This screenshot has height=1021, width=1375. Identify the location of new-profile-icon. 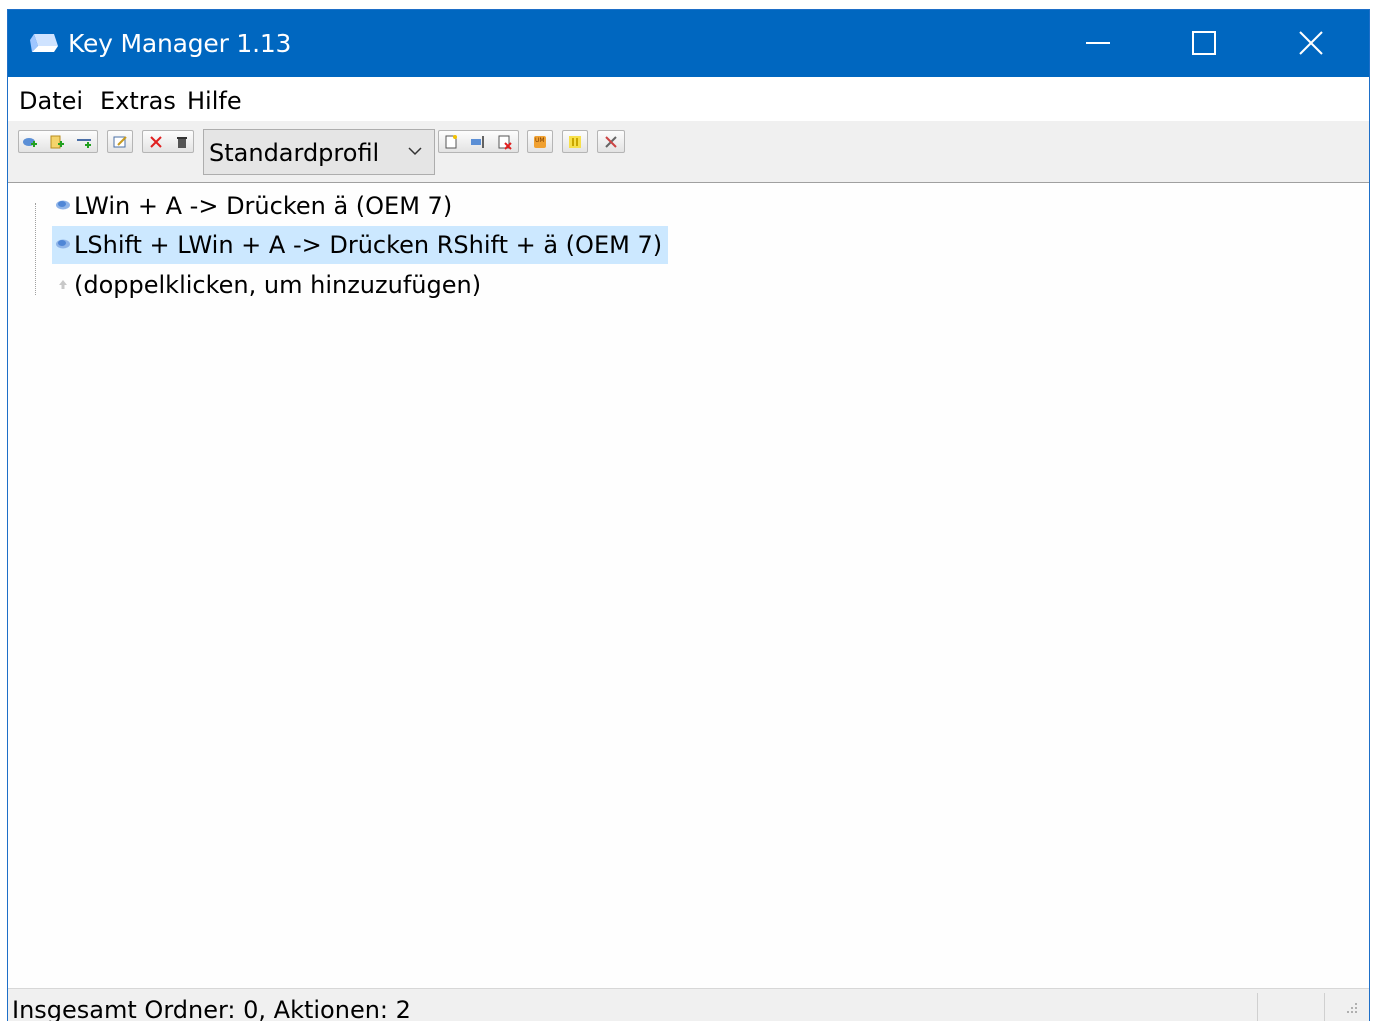
(451, 142).